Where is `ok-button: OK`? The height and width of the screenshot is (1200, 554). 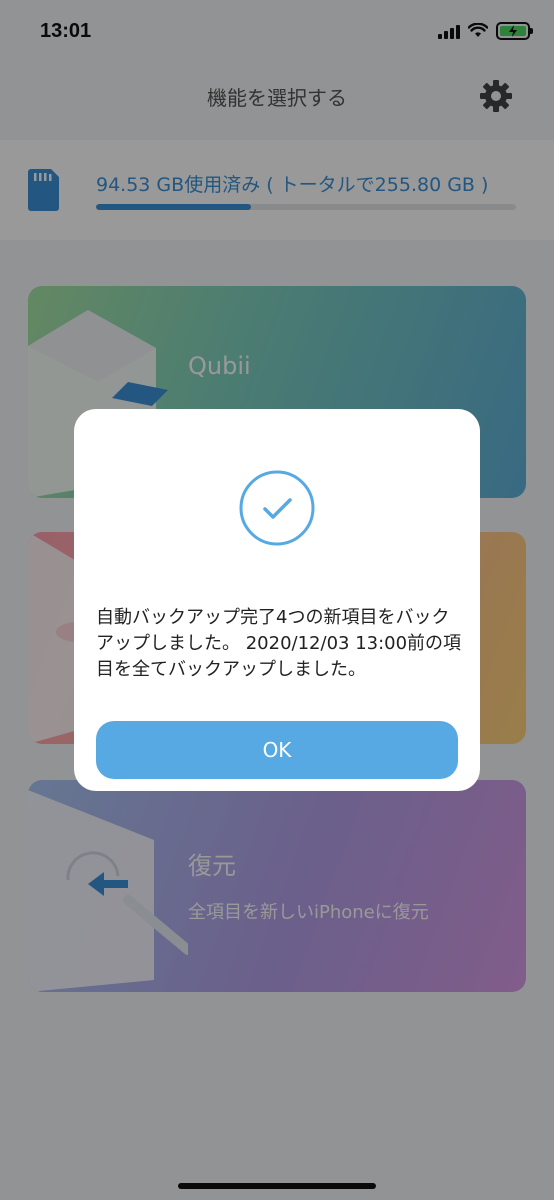
ok-button: OK is located at coordinates (277, 750).